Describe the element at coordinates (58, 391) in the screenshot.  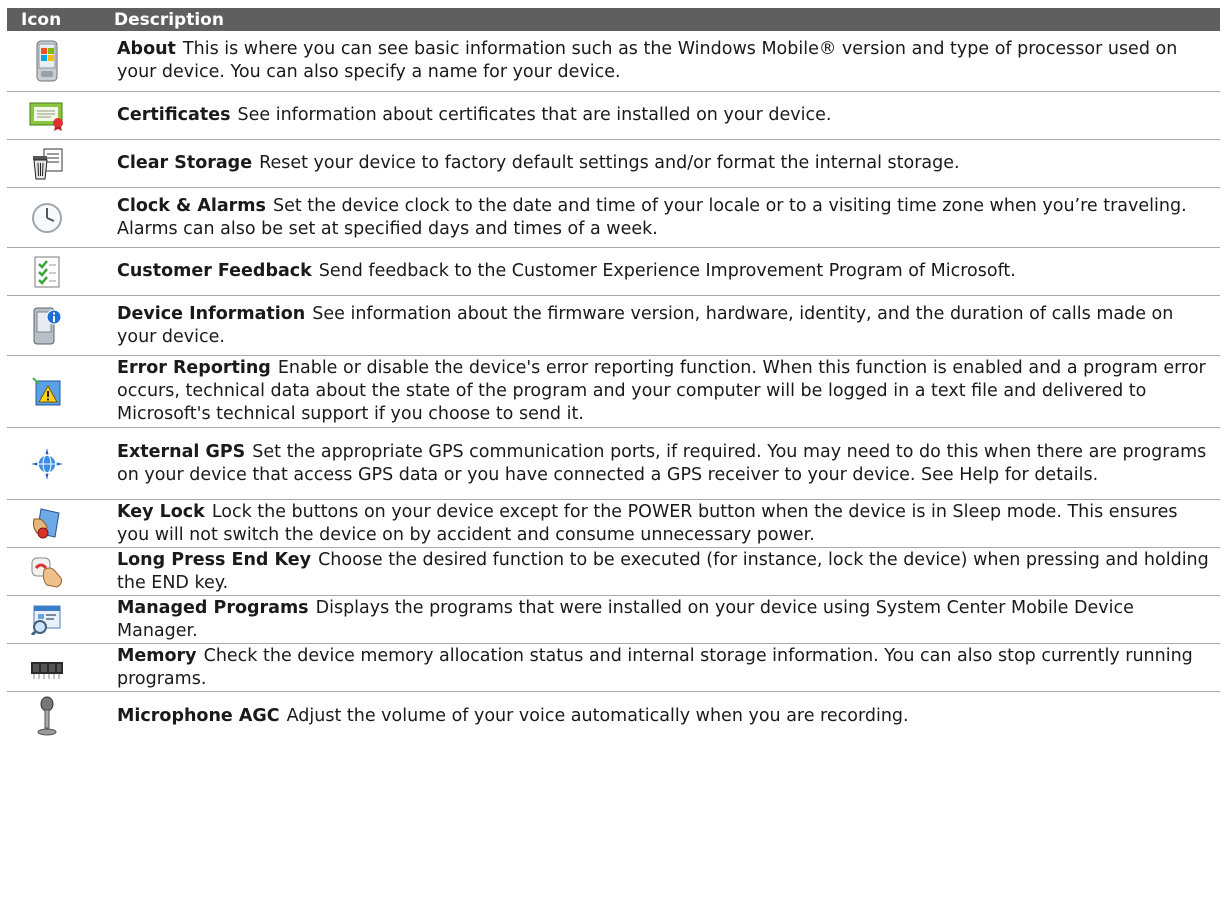
I see `warning-icon` at that location.